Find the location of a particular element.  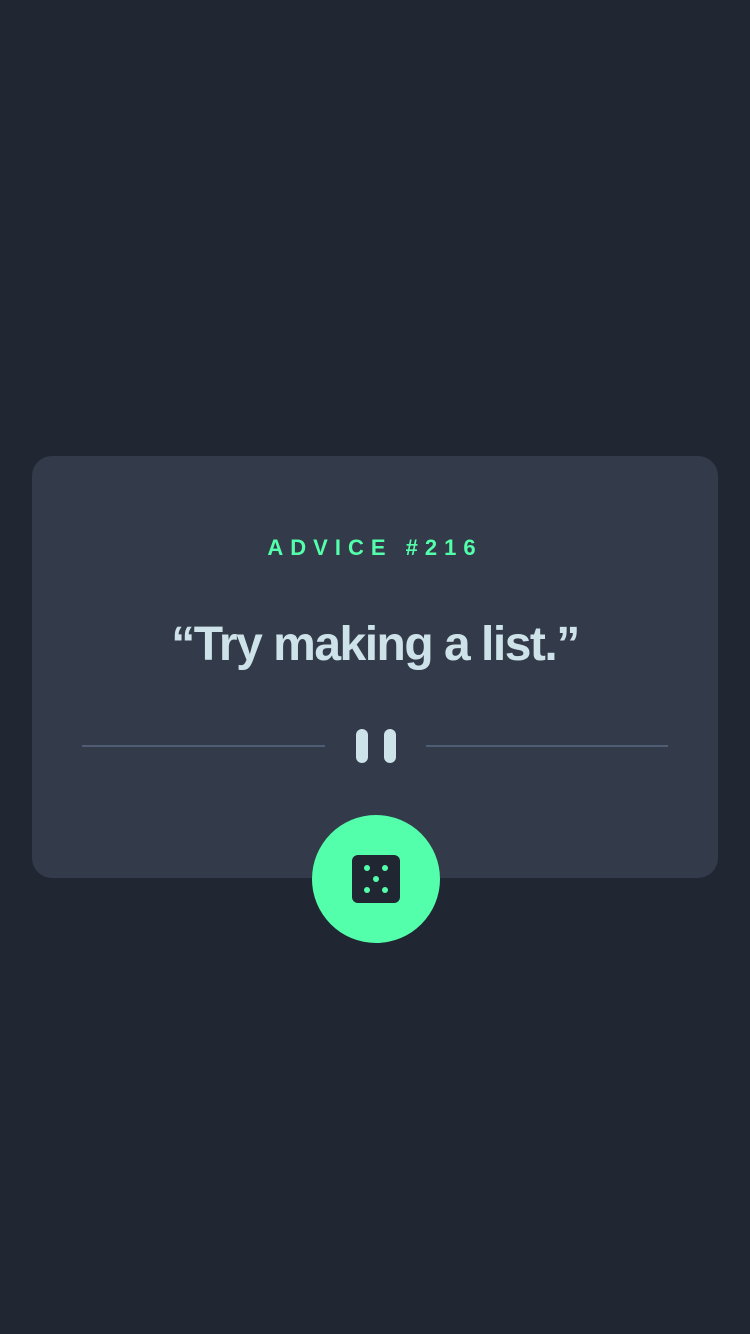

advice-quote: “Try making a list.” is located at coordinates (375, 644).